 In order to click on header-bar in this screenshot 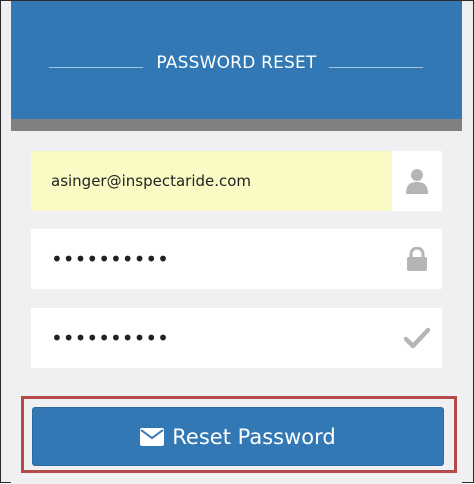, I will do `click(236, 125)`.